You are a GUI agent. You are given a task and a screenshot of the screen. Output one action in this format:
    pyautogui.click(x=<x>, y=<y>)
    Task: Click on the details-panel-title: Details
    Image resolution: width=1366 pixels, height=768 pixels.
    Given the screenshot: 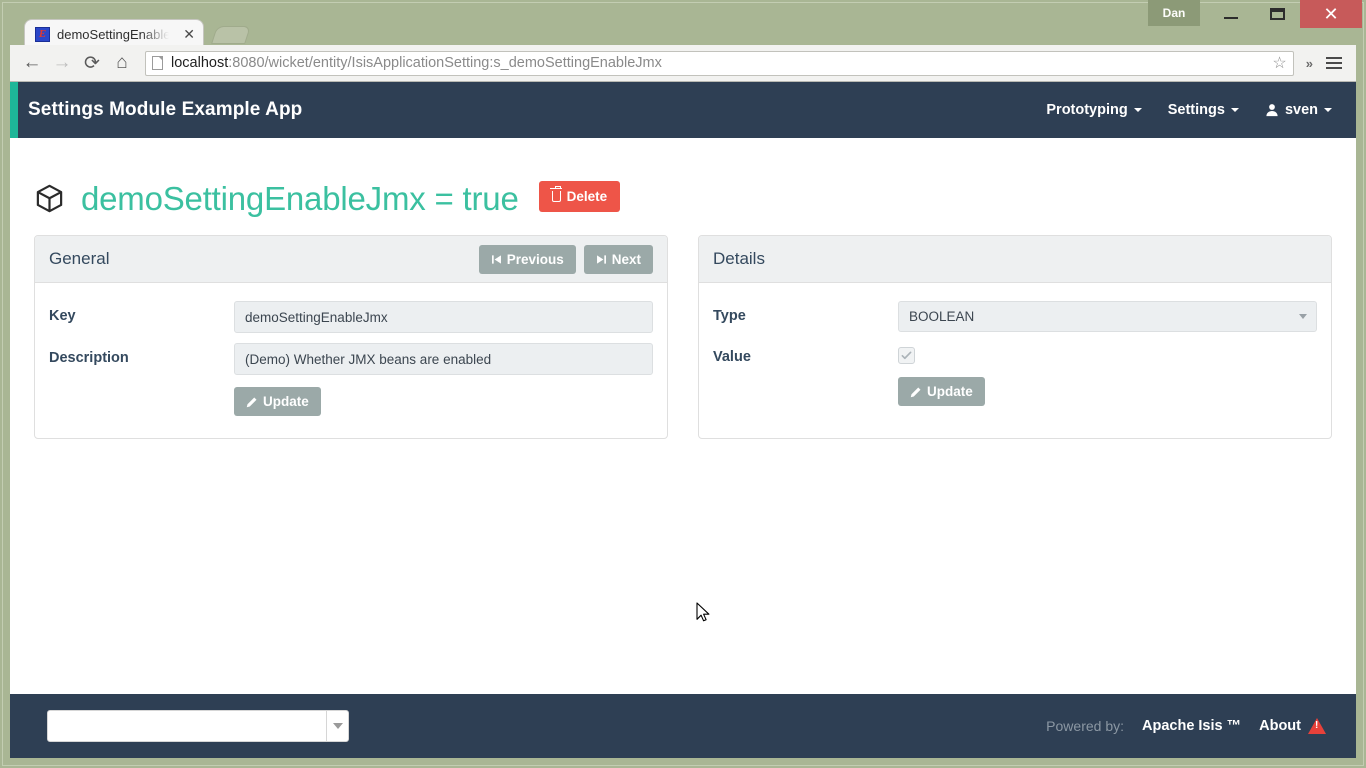 What is the action you would take?
    pyautogui.click(x=739, y=258)
    